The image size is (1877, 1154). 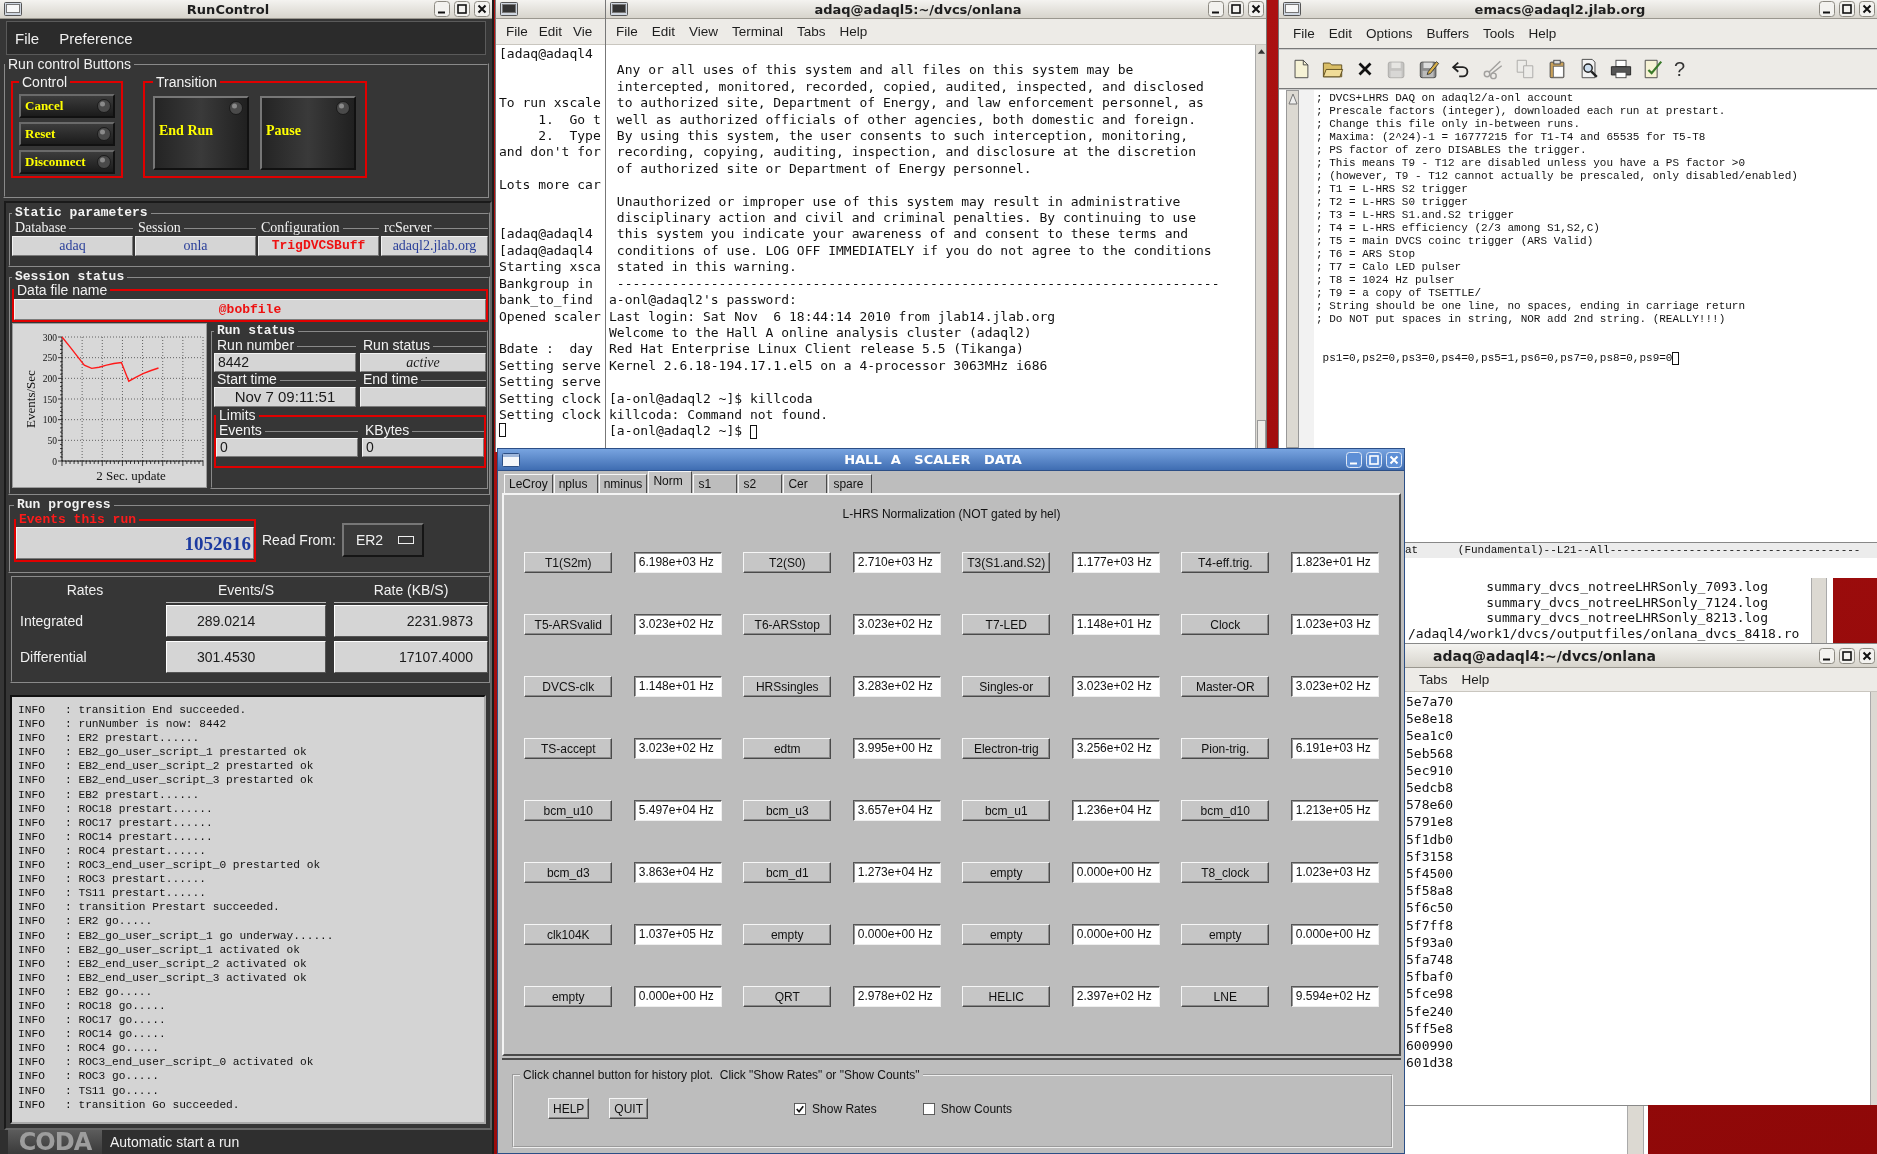 I want to click on control-button: Cancel, so click(x=67, y=106).